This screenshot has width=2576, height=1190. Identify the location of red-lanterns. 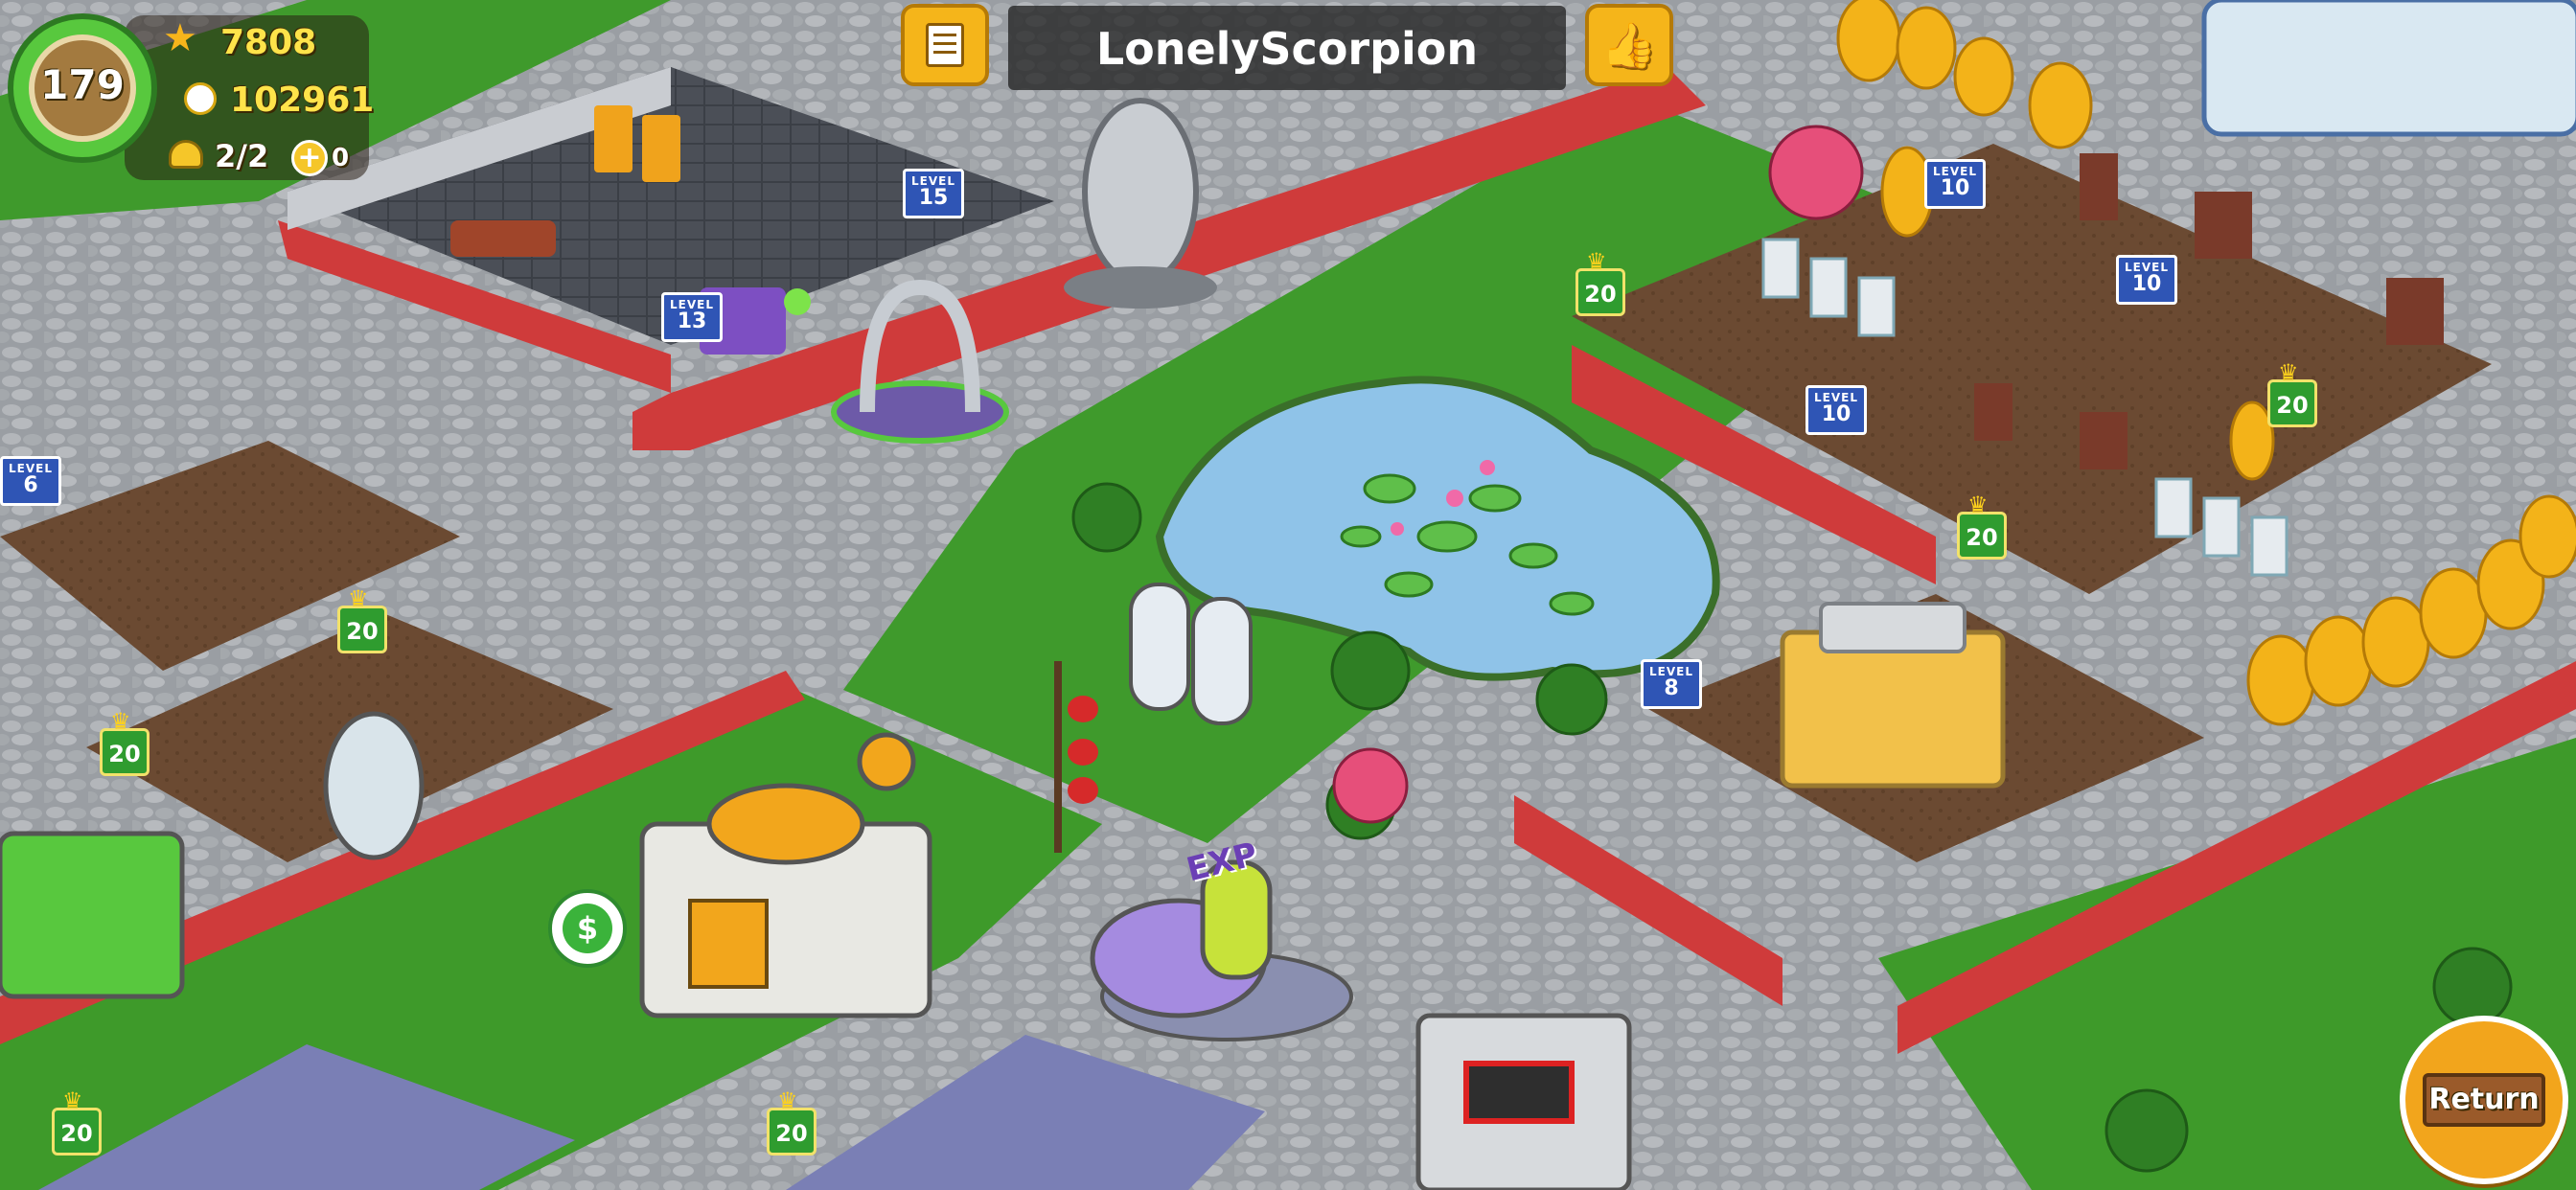
(1083, 750).